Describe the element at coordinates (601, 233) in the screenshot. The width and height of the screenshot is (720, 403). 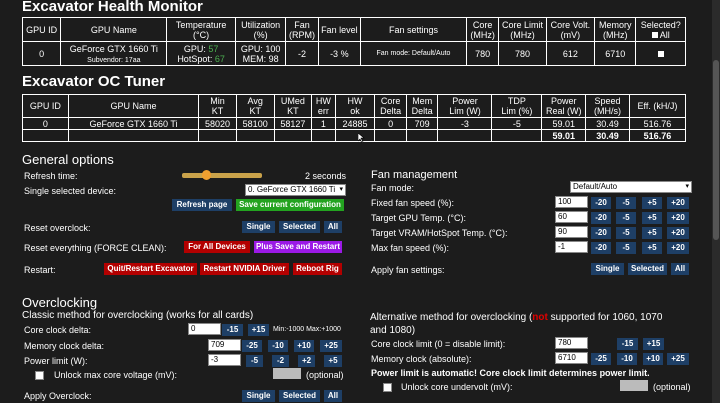
I see `vram-minus20-button: -20` at that location.